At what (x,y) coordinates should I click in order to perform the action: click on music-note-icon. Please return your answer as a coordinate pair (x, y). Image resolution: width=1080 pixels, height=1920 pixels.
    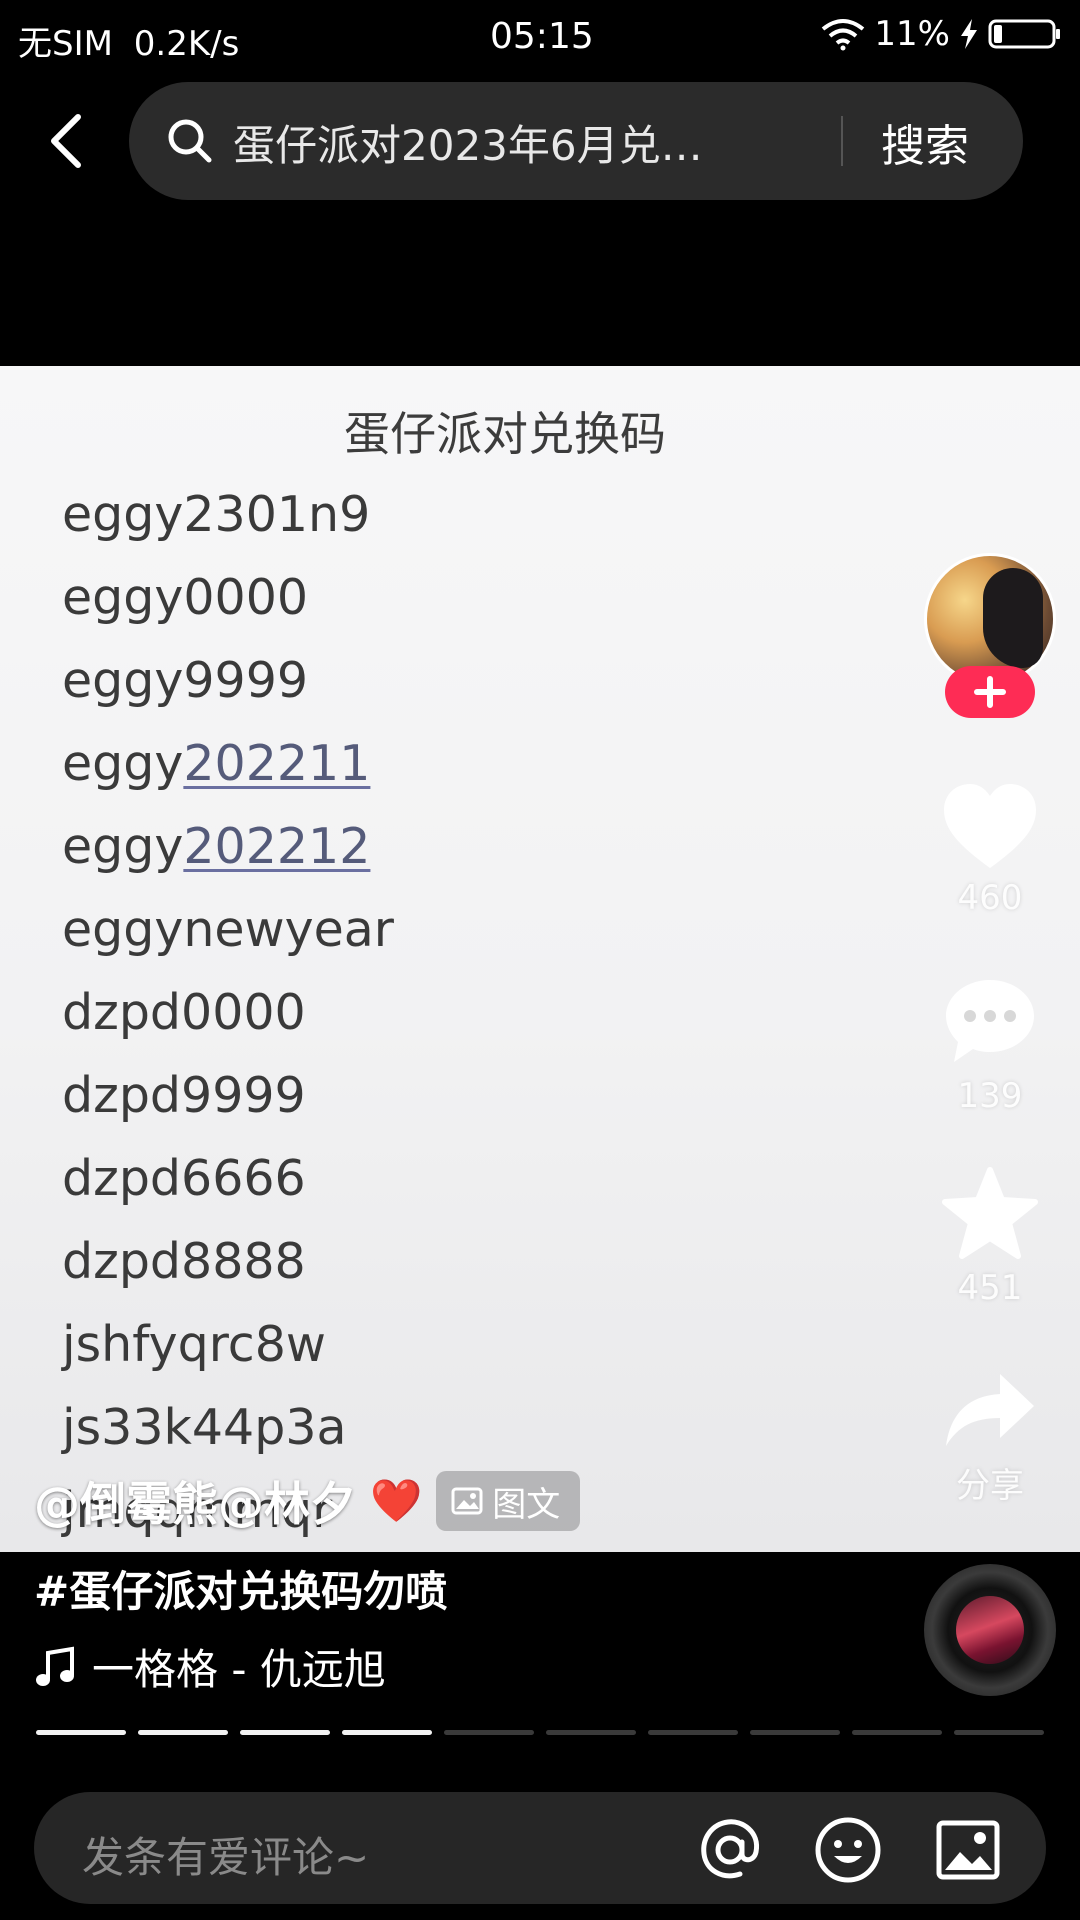
    Looking at the image, I should click on (55, 1666).